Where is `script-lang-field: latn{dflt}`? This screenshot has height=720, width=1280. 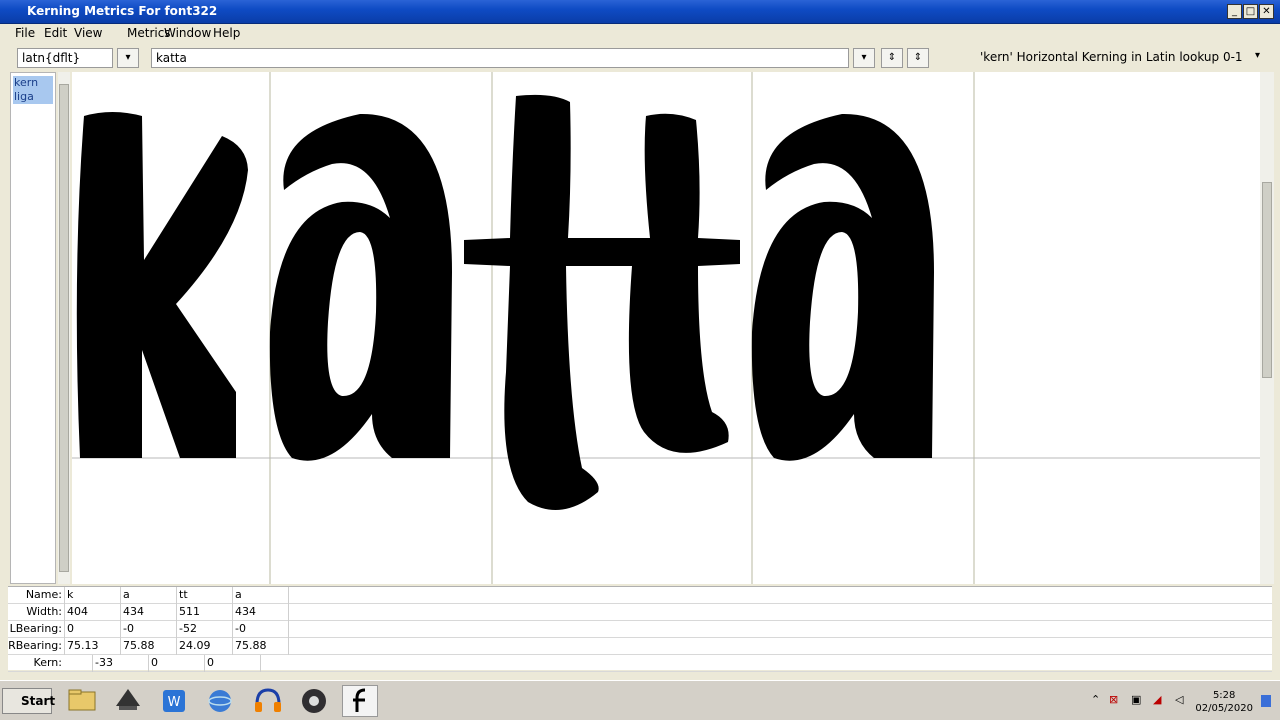
script-lang-field: latn{dflt} is located at coordinates (65, 58).